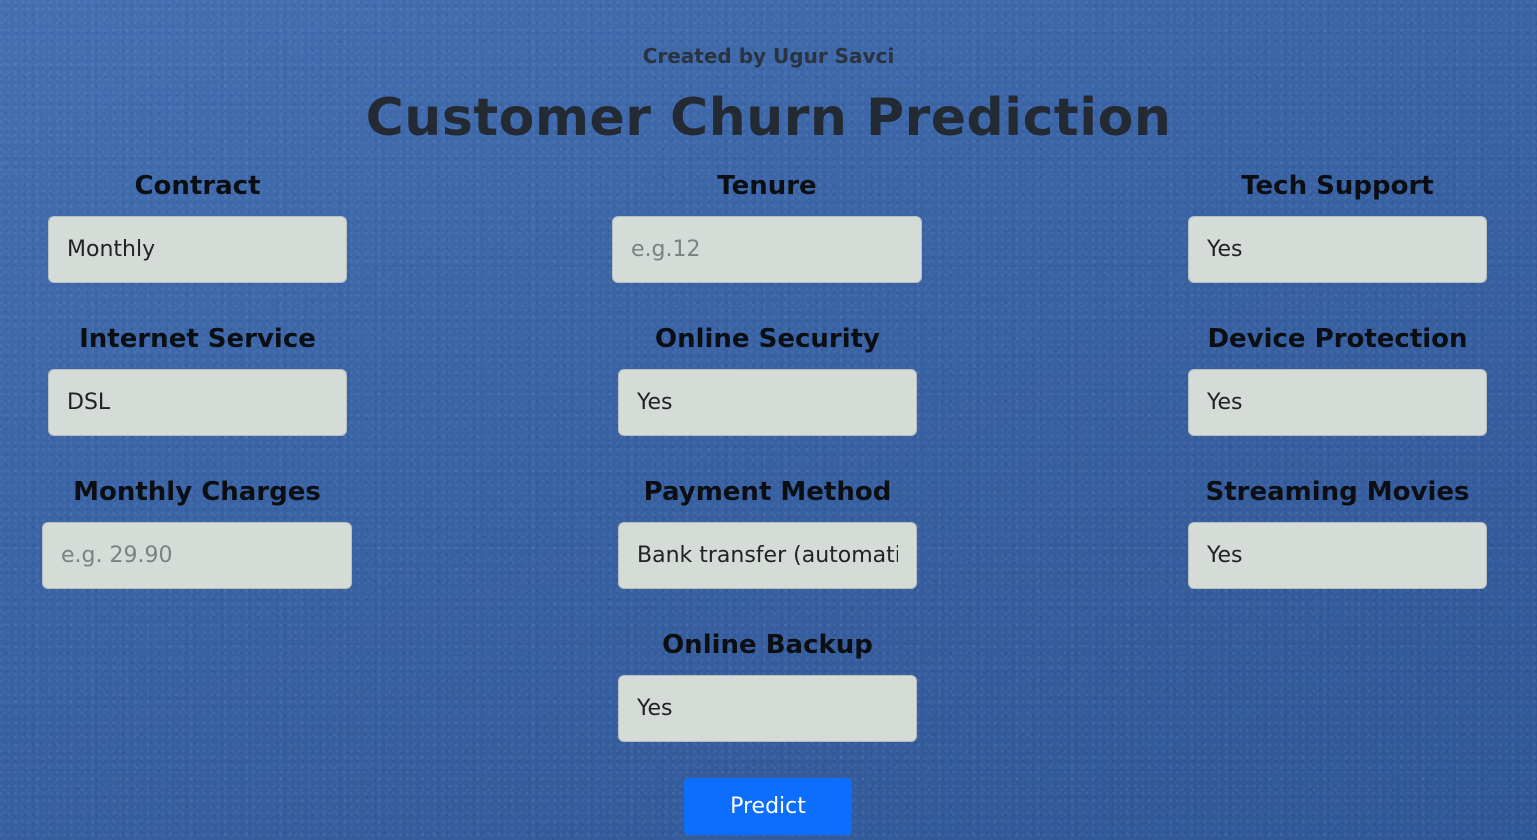  What do you see at coordinates (1337, 555) in the screenshot?
I see `streaming-movies-input` at bounding box center [1337, 555].